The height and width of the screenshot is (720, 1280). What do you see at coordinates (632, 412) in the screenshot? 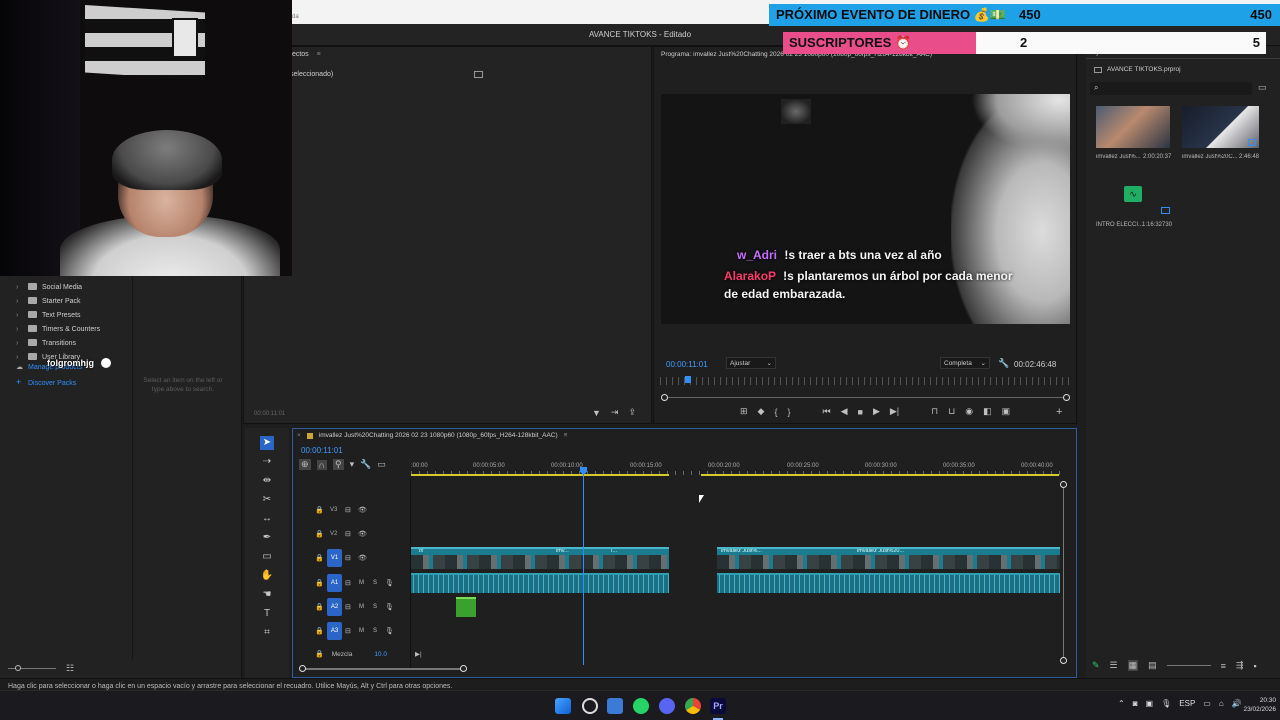
I see `share-icon: ⇪` at bounding box center [632, 412].